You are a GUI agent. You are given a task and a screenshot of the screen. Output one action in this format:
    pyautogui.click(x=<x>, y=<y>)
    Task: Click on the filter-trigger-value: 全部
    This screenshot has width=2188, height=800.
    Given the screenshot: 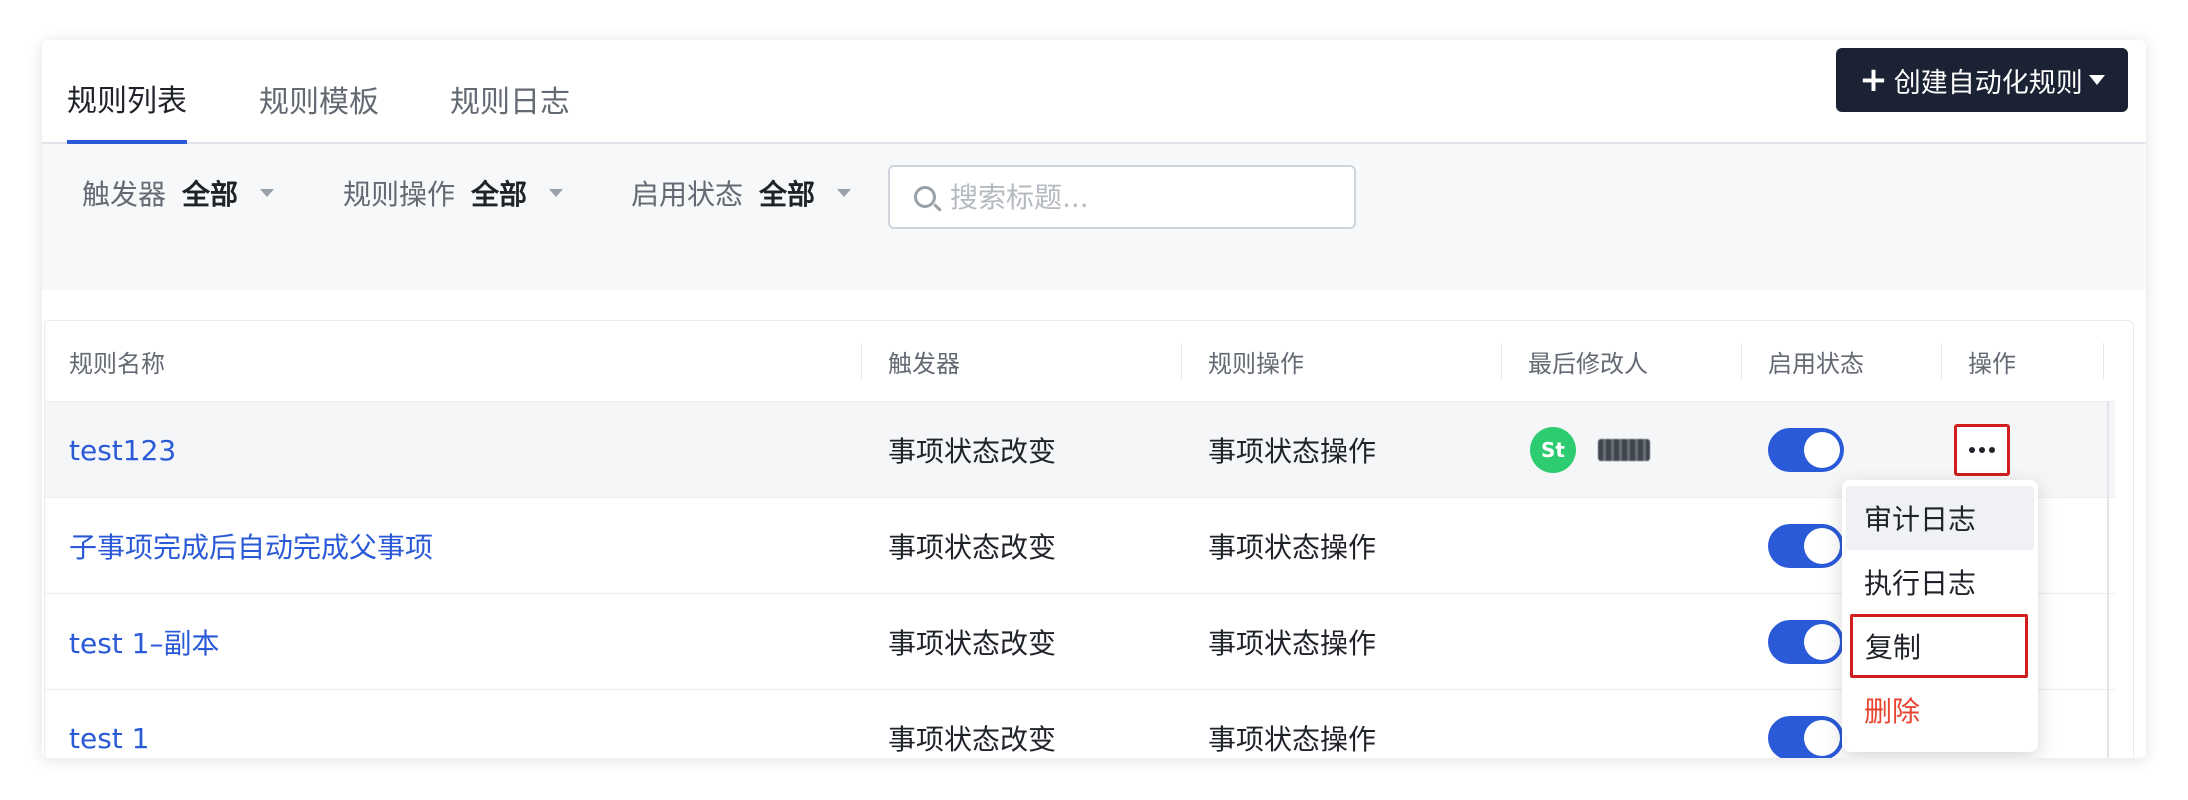 What is the action you would take?
    pyautogui.click(x=210, y=194)
    